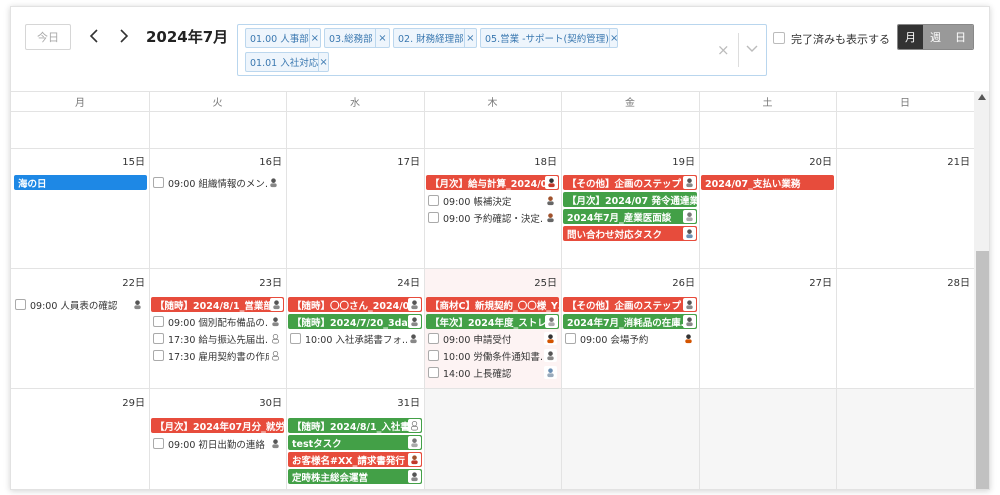 This screenshot has height=495, width=1000. What do you see at coordinates (950, 160) in the screenshot?
I see `day-number: 21日` at bounding box center [950, 160].